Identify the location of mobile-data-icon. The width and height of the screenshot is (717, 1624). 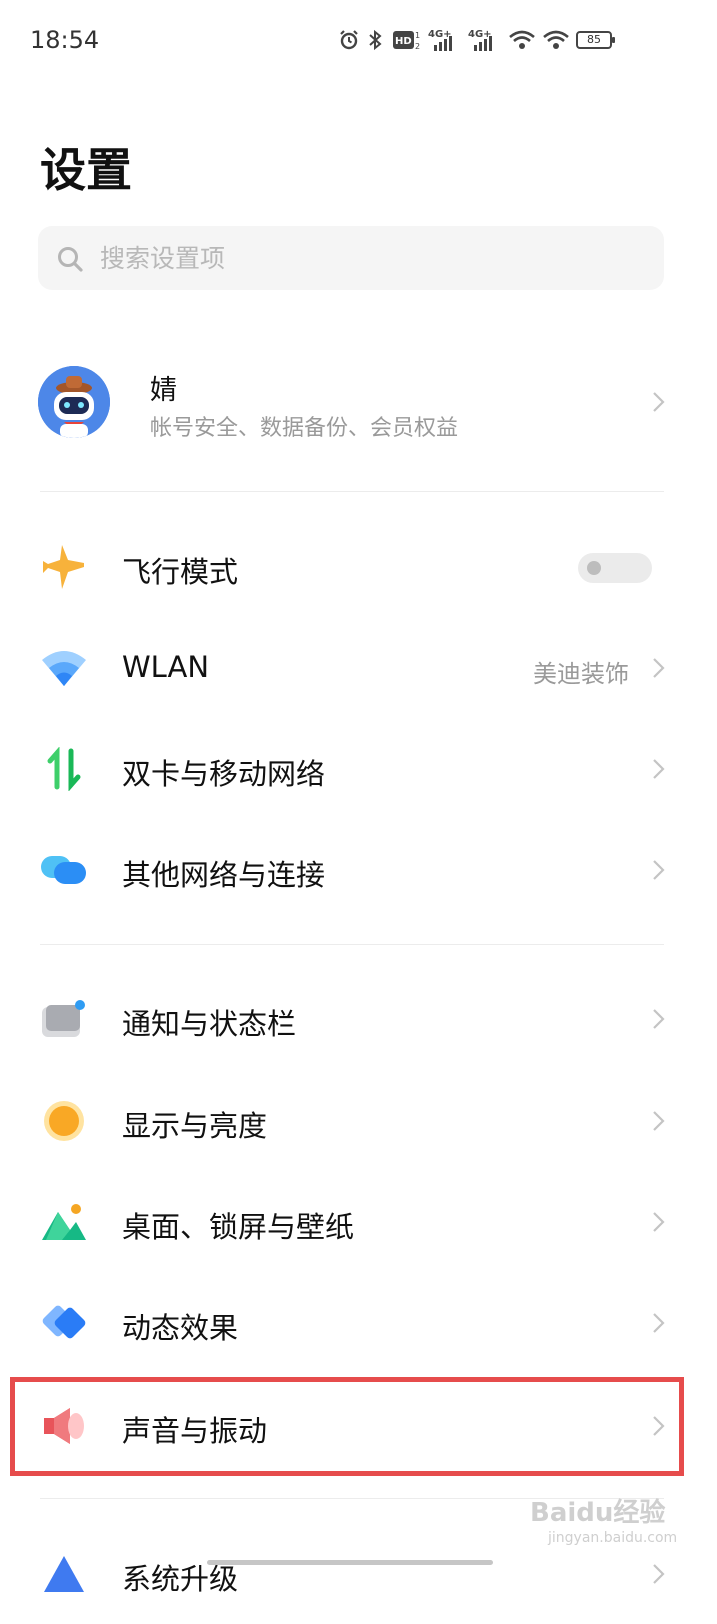
(64, 769).